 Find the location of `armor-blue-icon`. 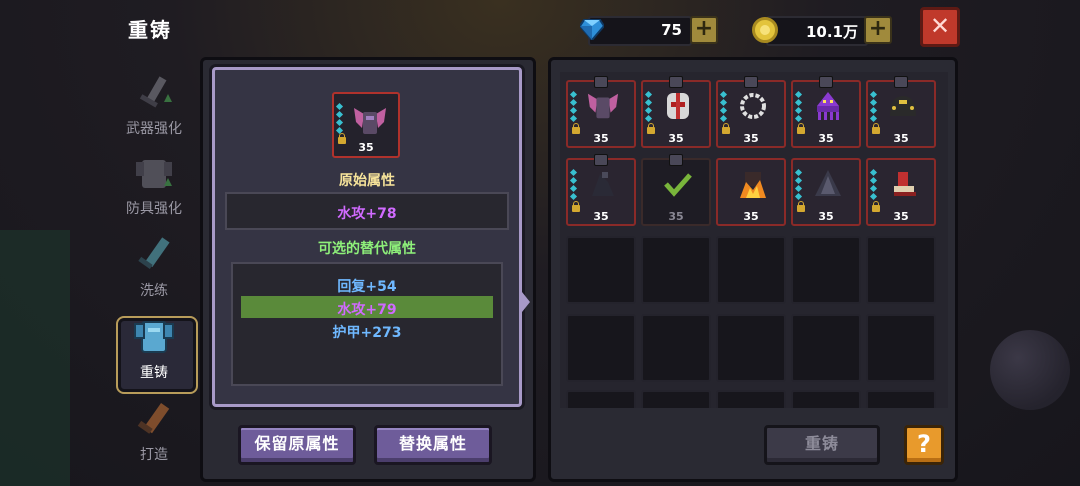

armor-blue-icon is located at coordinates (154, 337).